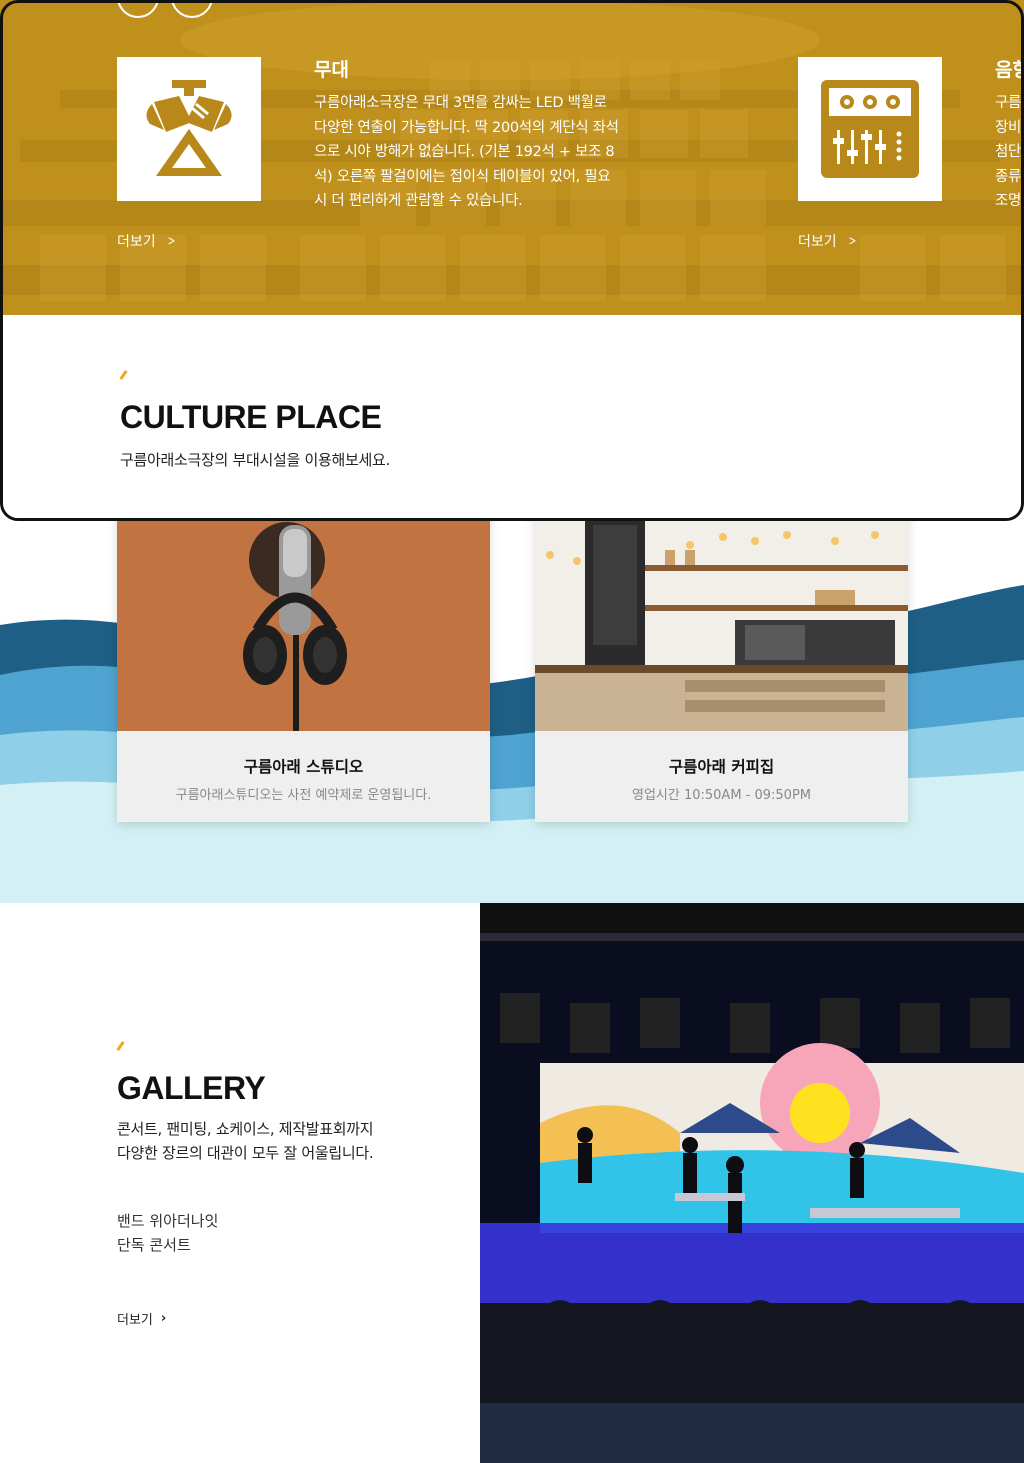 The image size is (1024, 1463). What do you see at coordinates (462, 176) in the screenshot?
I see `description-line: 석) 오른쪽 팔걸이에는 접이식 테이블이 있어, 필요` at bounding box center [462, 176].